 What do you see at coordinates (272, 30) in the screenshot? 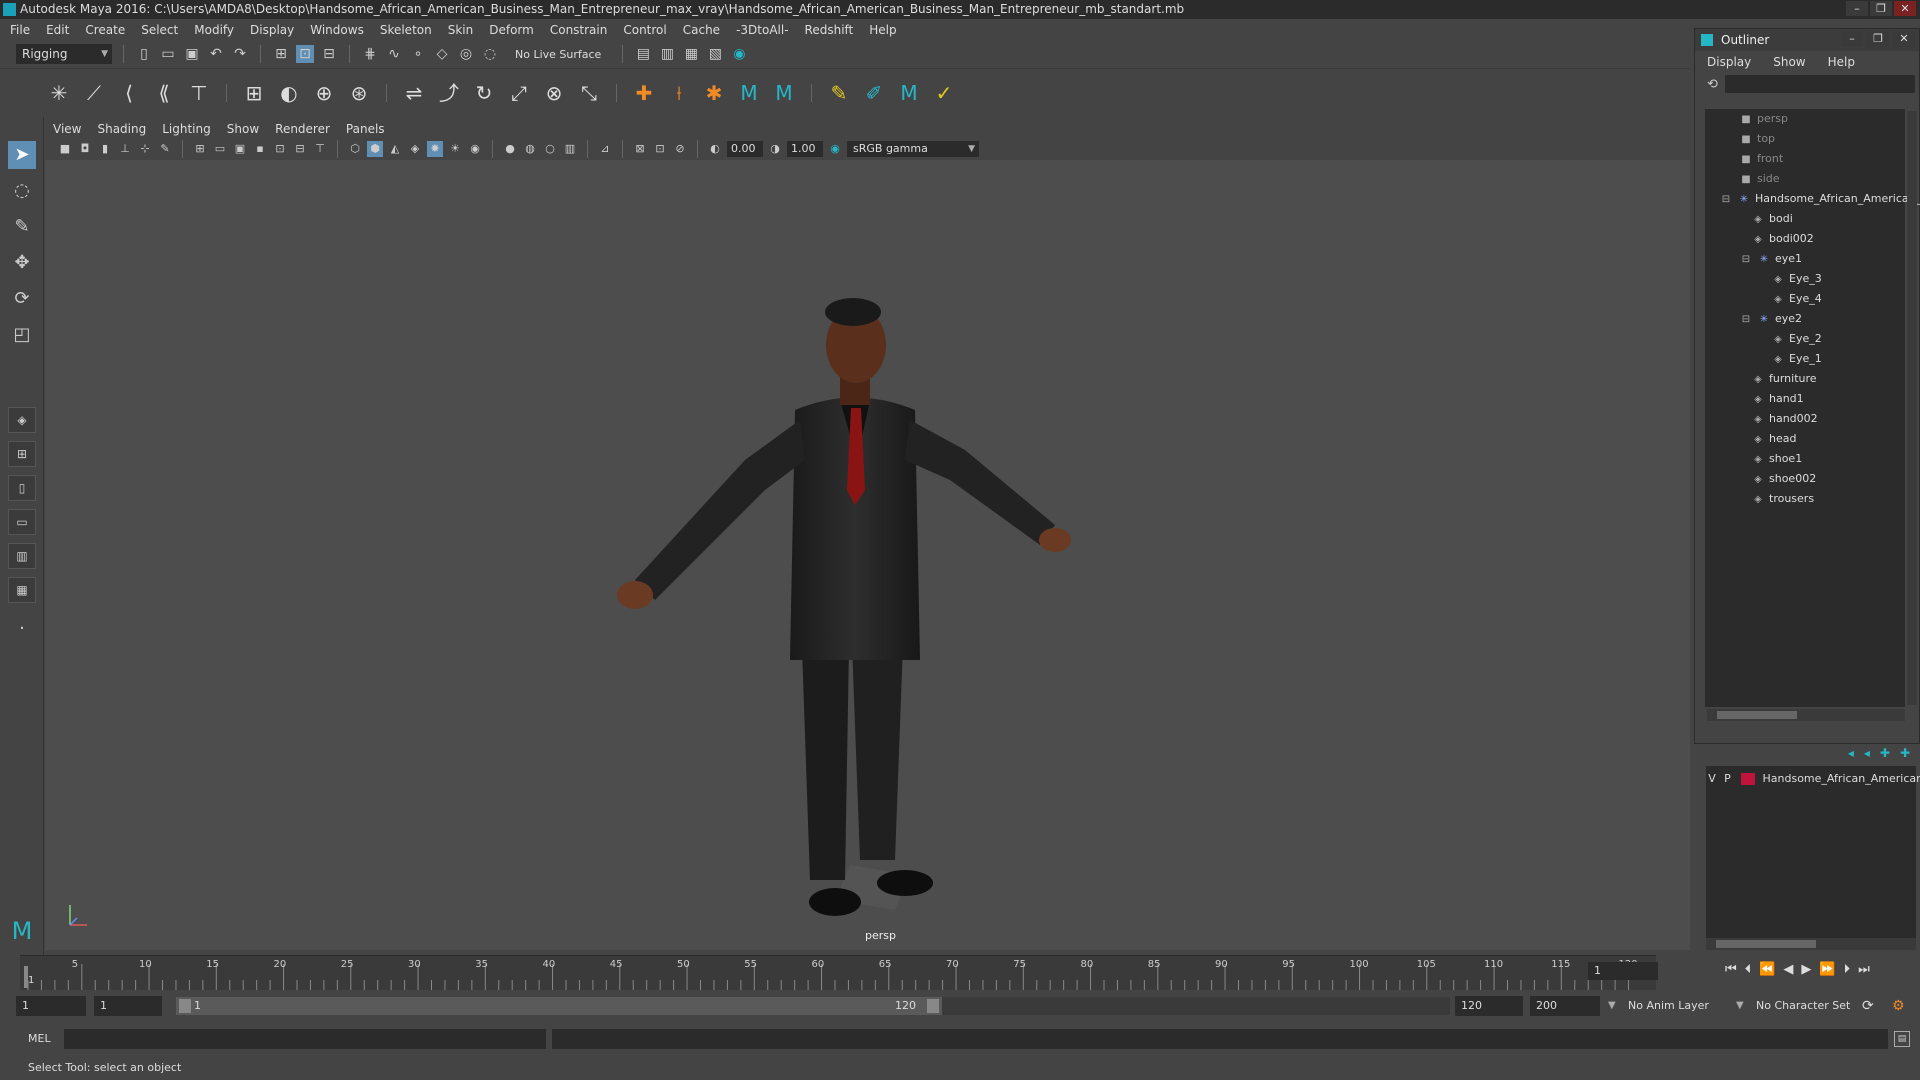
I see `menu-display: Display` at bounding box center [272, 30].